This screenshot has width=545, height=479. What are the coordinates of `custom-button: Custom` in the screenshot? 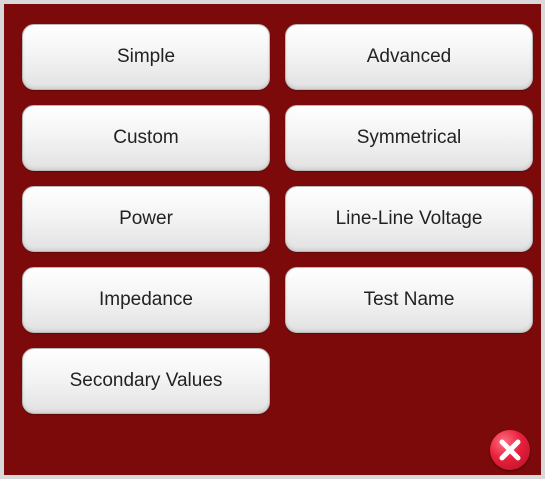 It's located at (146, 138).